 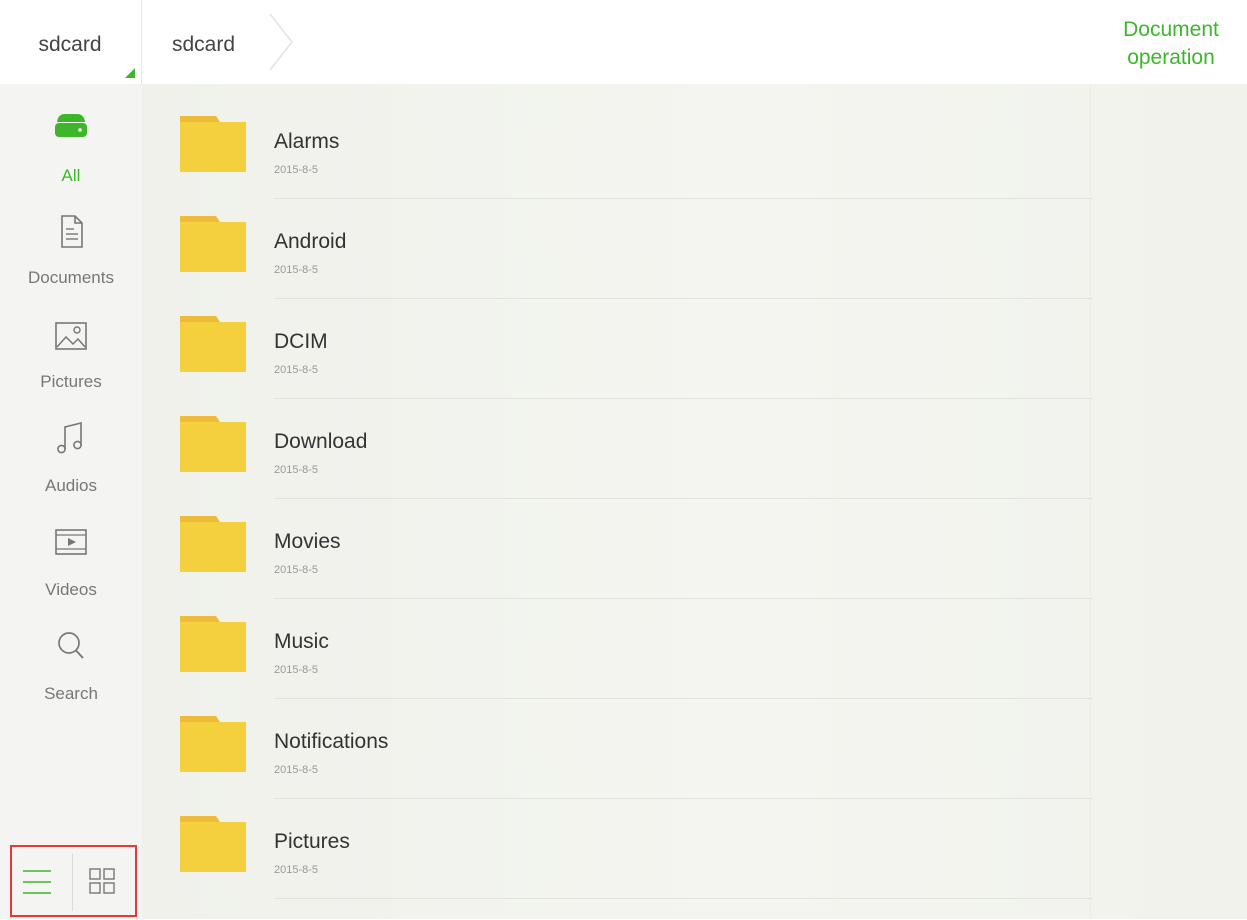 What do you see at coordinates (694, 241) in the screenshot?
I see `list-item: Android 2015-8-5` at bounding box center [694, 241].